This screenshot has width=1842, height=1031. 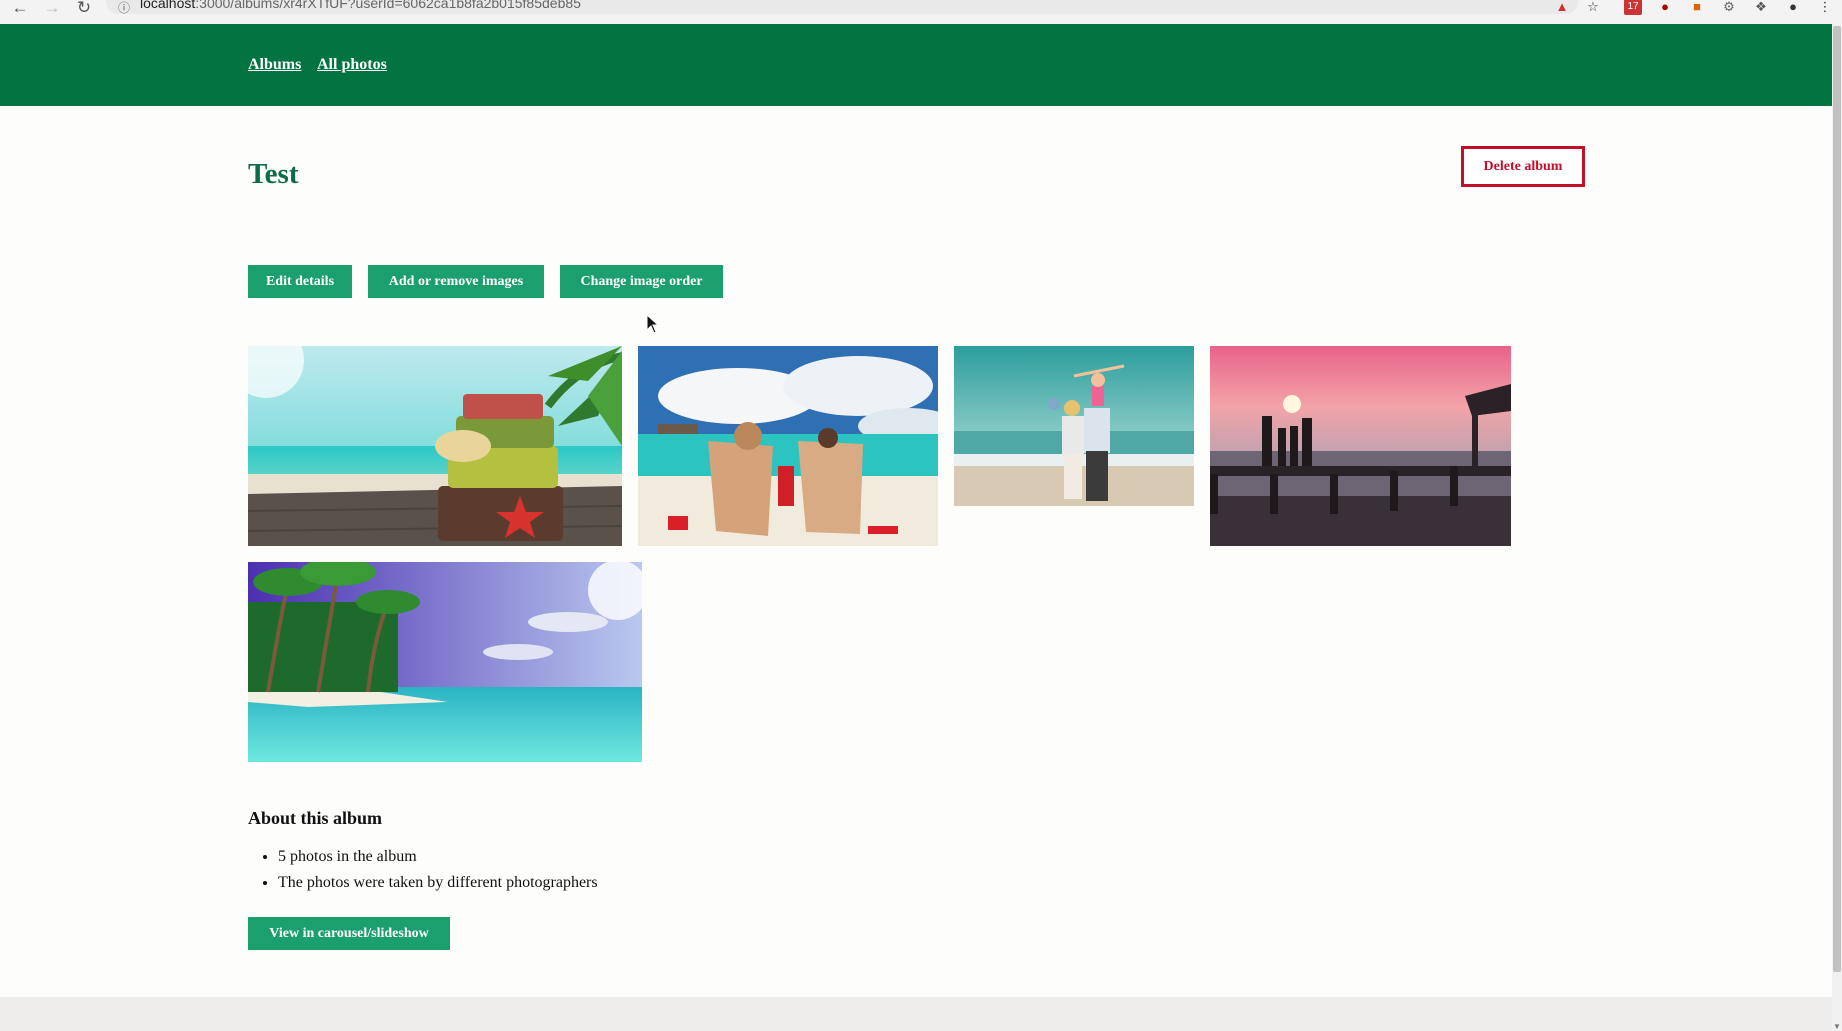 I want to click on edit-details-button: Edit details, so click(x=300, y=281).